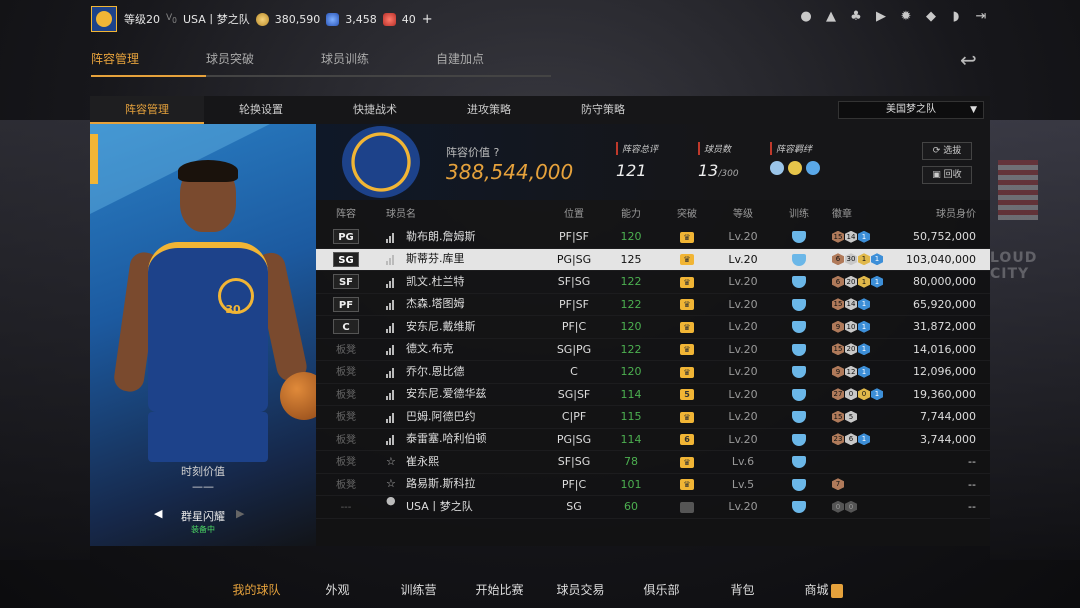 The image size is (1080, 608). I want to click on badge-icon: 1, so click(864, 371).